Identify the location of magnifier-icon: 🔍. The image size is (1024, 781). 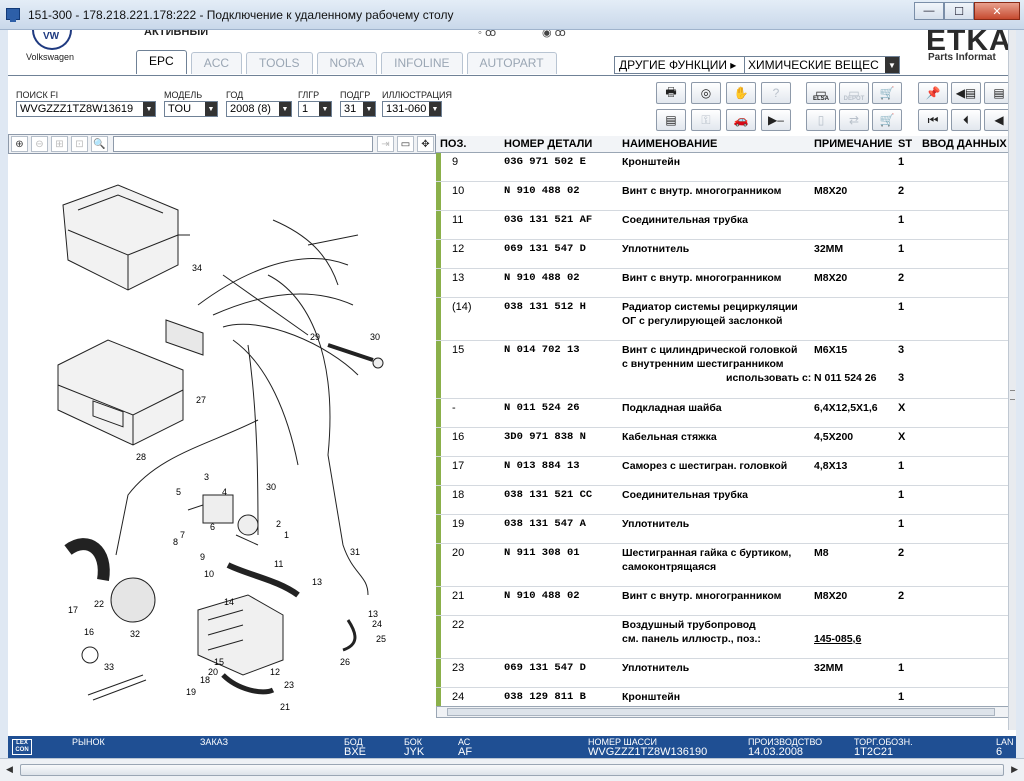
(99, 144).